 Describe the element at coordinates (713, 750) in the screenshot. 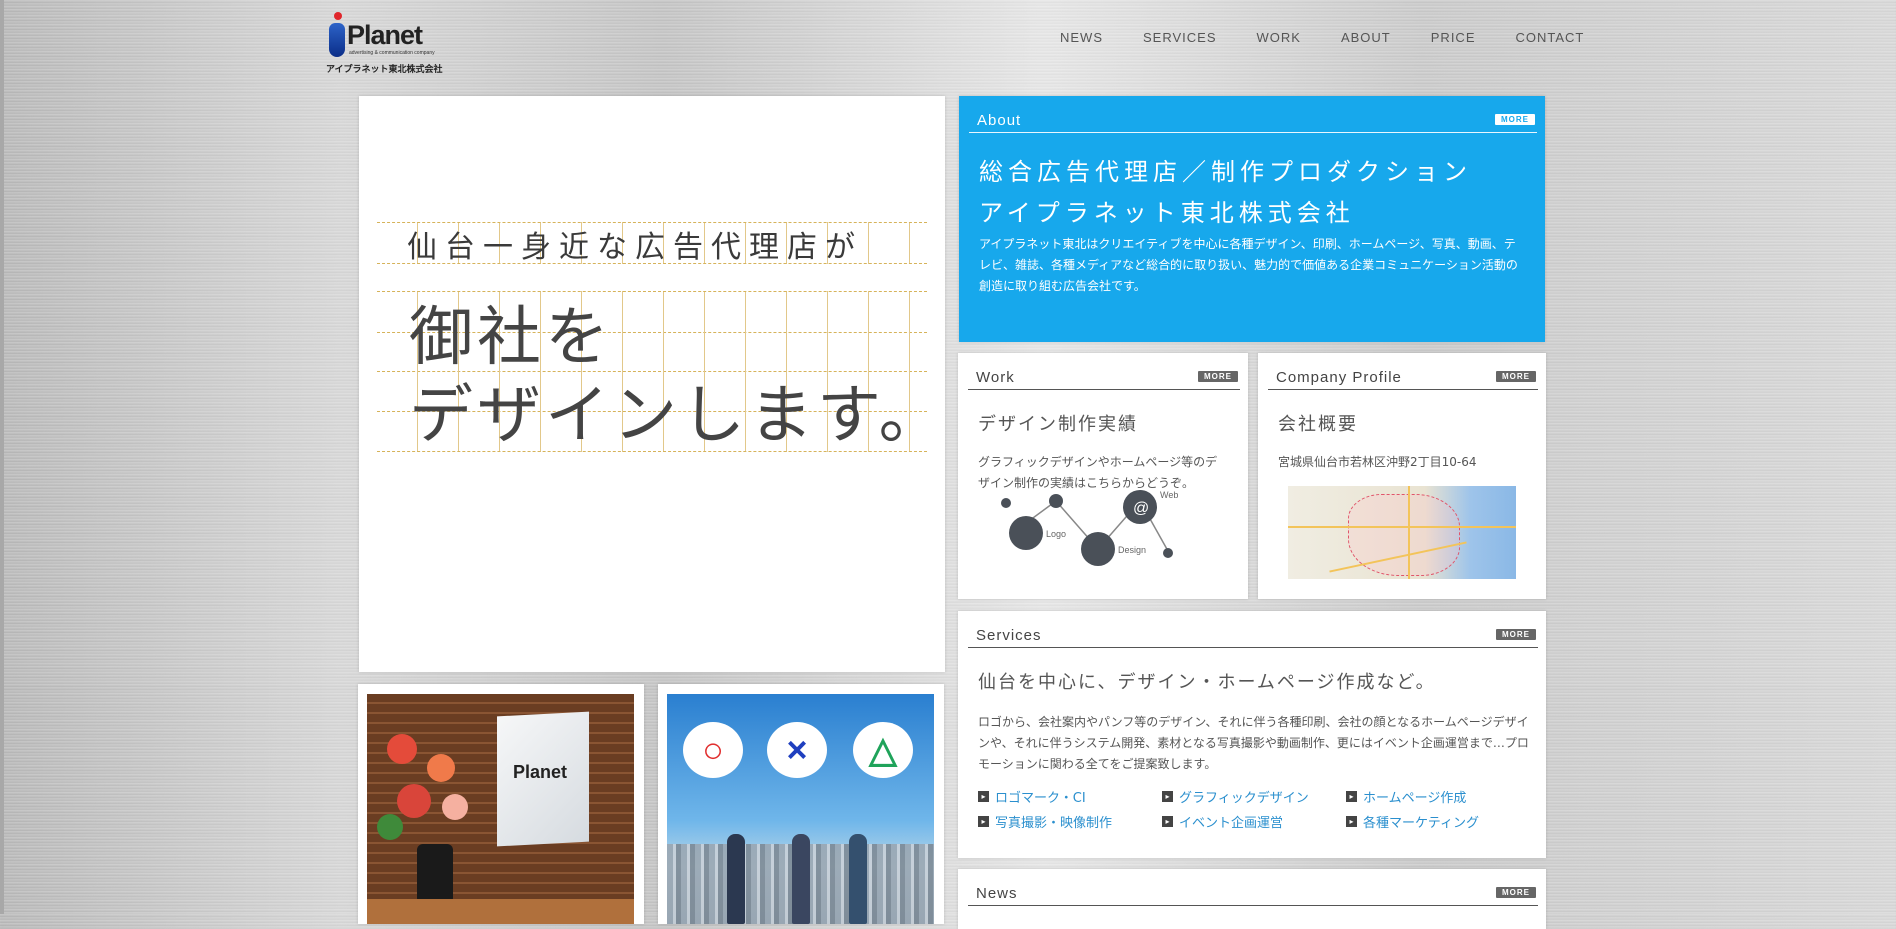

I see `circle-bubble-icon: ○` at that location.